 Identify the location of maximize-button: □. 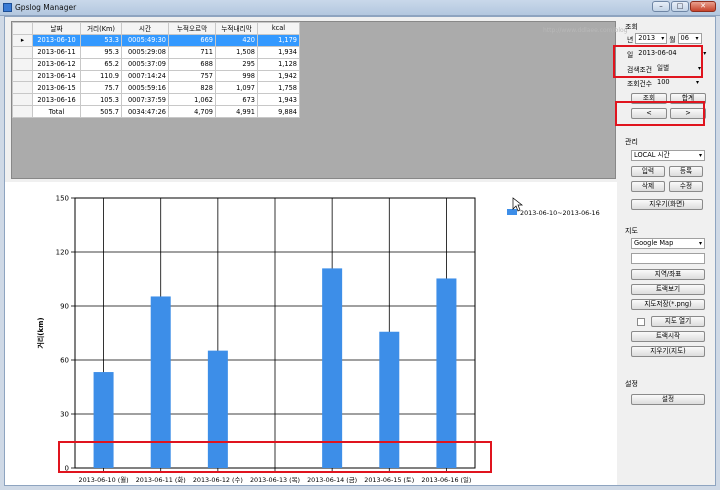
(680, 6).